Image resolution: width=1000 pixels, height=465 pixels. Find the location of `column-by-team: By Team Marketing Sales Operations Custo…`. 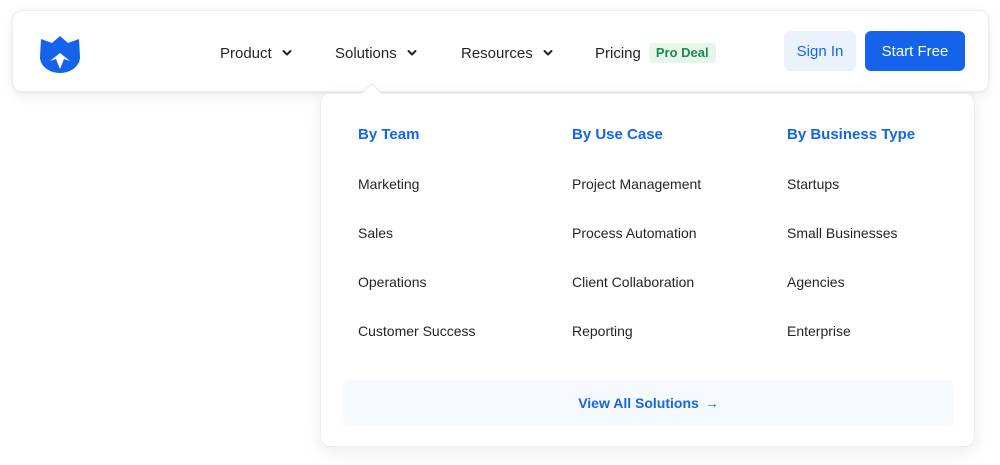

column-by-team: By Team Marketing Sales Operations Custo… is located at coordinates (416, 233).